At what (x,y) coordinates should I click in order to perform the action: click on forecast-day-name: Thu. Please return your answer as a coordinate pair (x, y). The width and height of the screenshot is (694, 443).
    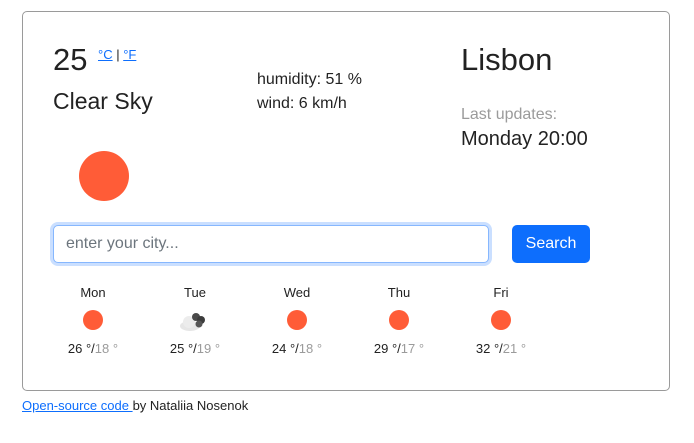
    Looking at the image, I should click on (399, 292).